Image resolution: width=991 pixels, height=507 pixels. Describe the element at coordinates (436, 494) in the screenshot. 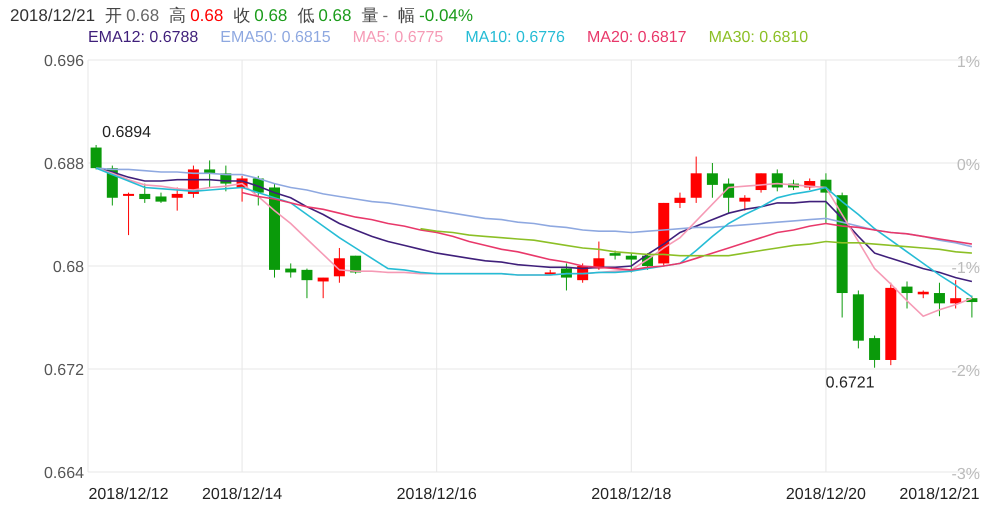

I see `x-axis-label: 2018/12/16` at that location.